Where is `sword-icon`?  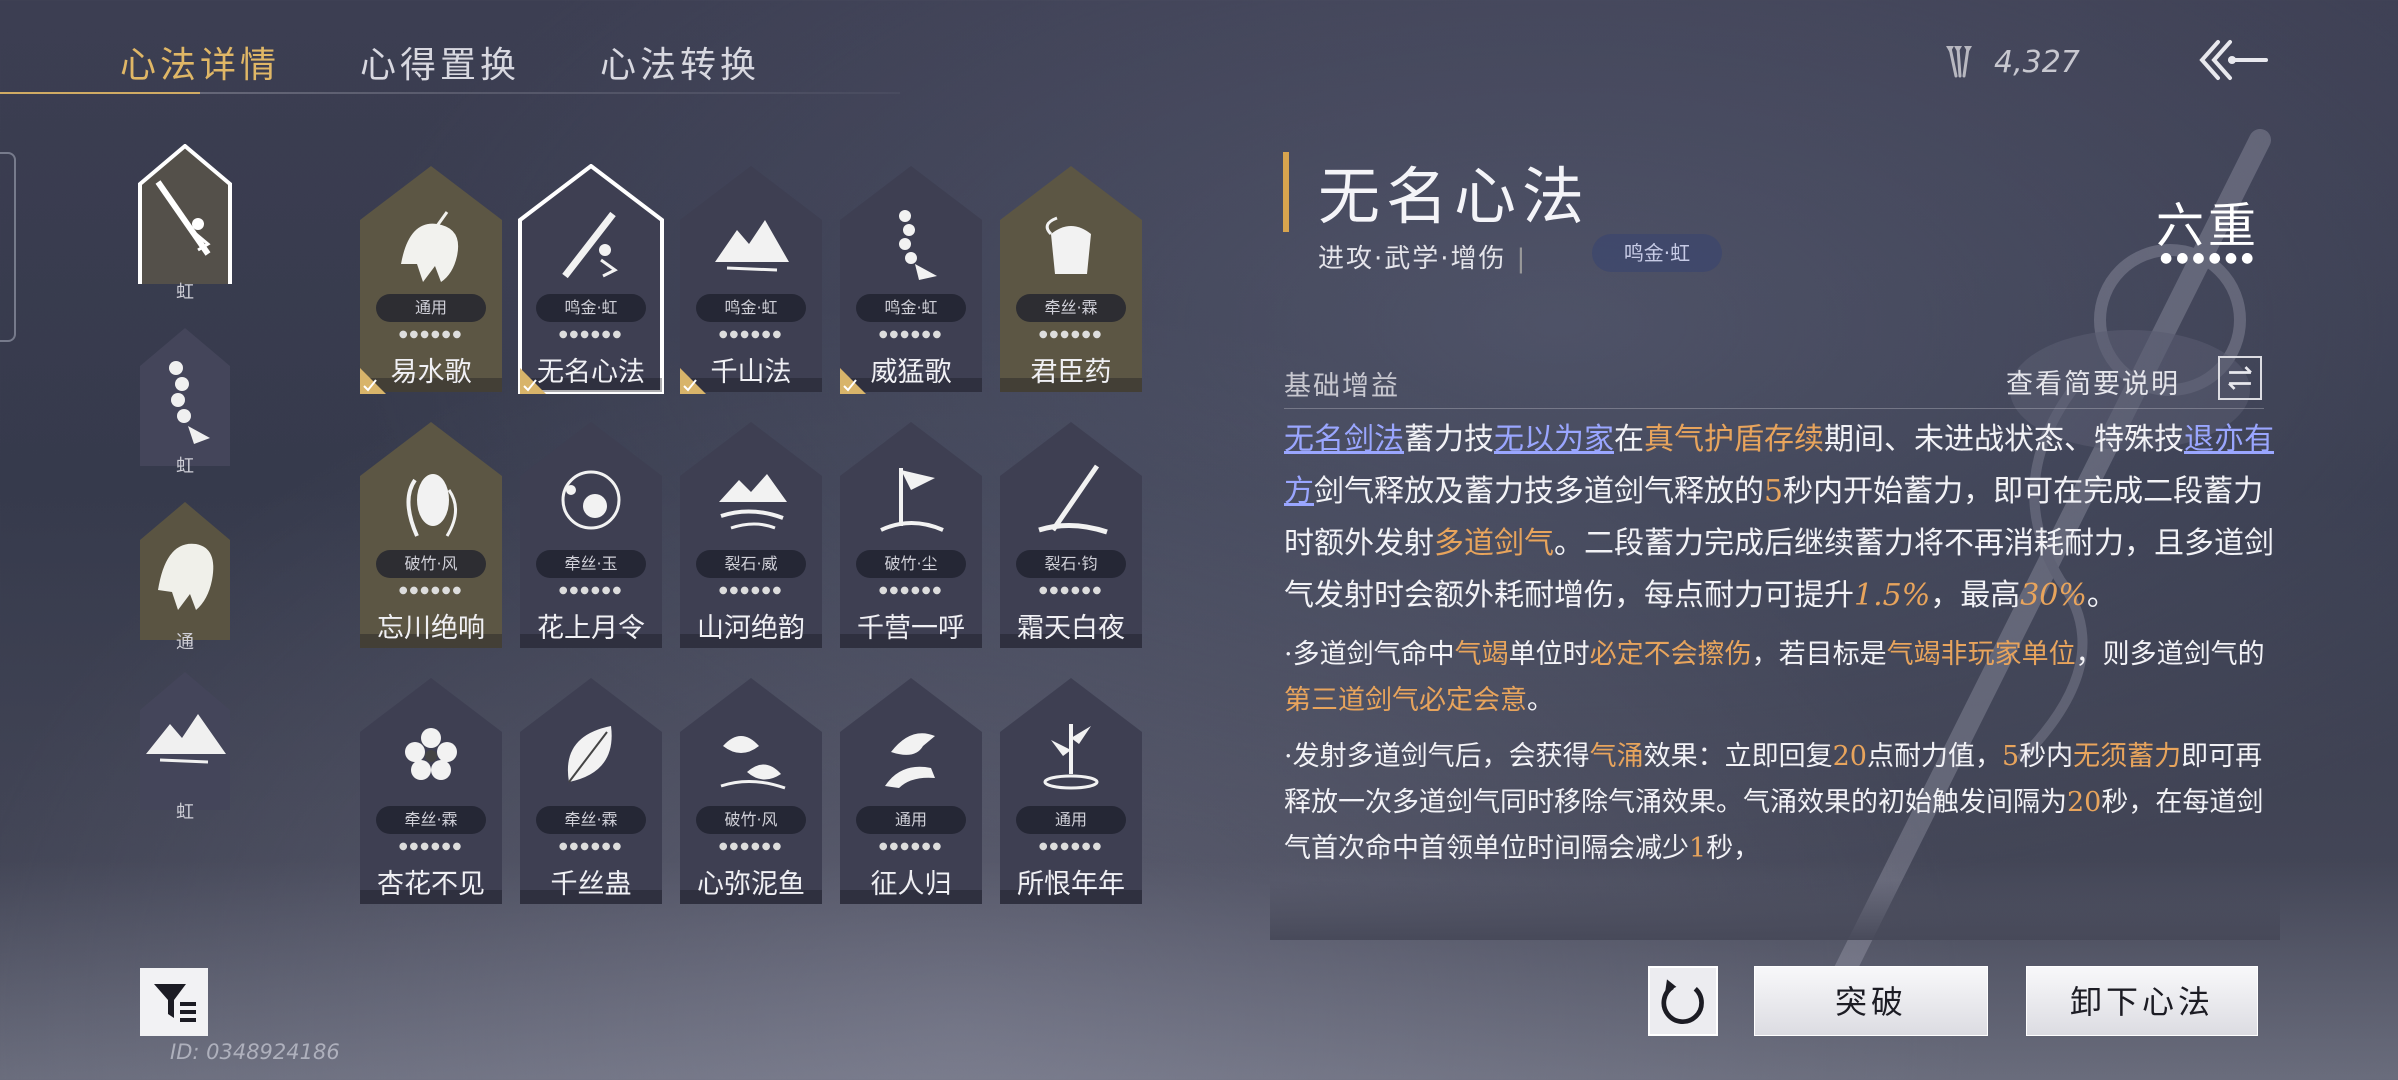
sword-icon is located at coordinates (590, 245).